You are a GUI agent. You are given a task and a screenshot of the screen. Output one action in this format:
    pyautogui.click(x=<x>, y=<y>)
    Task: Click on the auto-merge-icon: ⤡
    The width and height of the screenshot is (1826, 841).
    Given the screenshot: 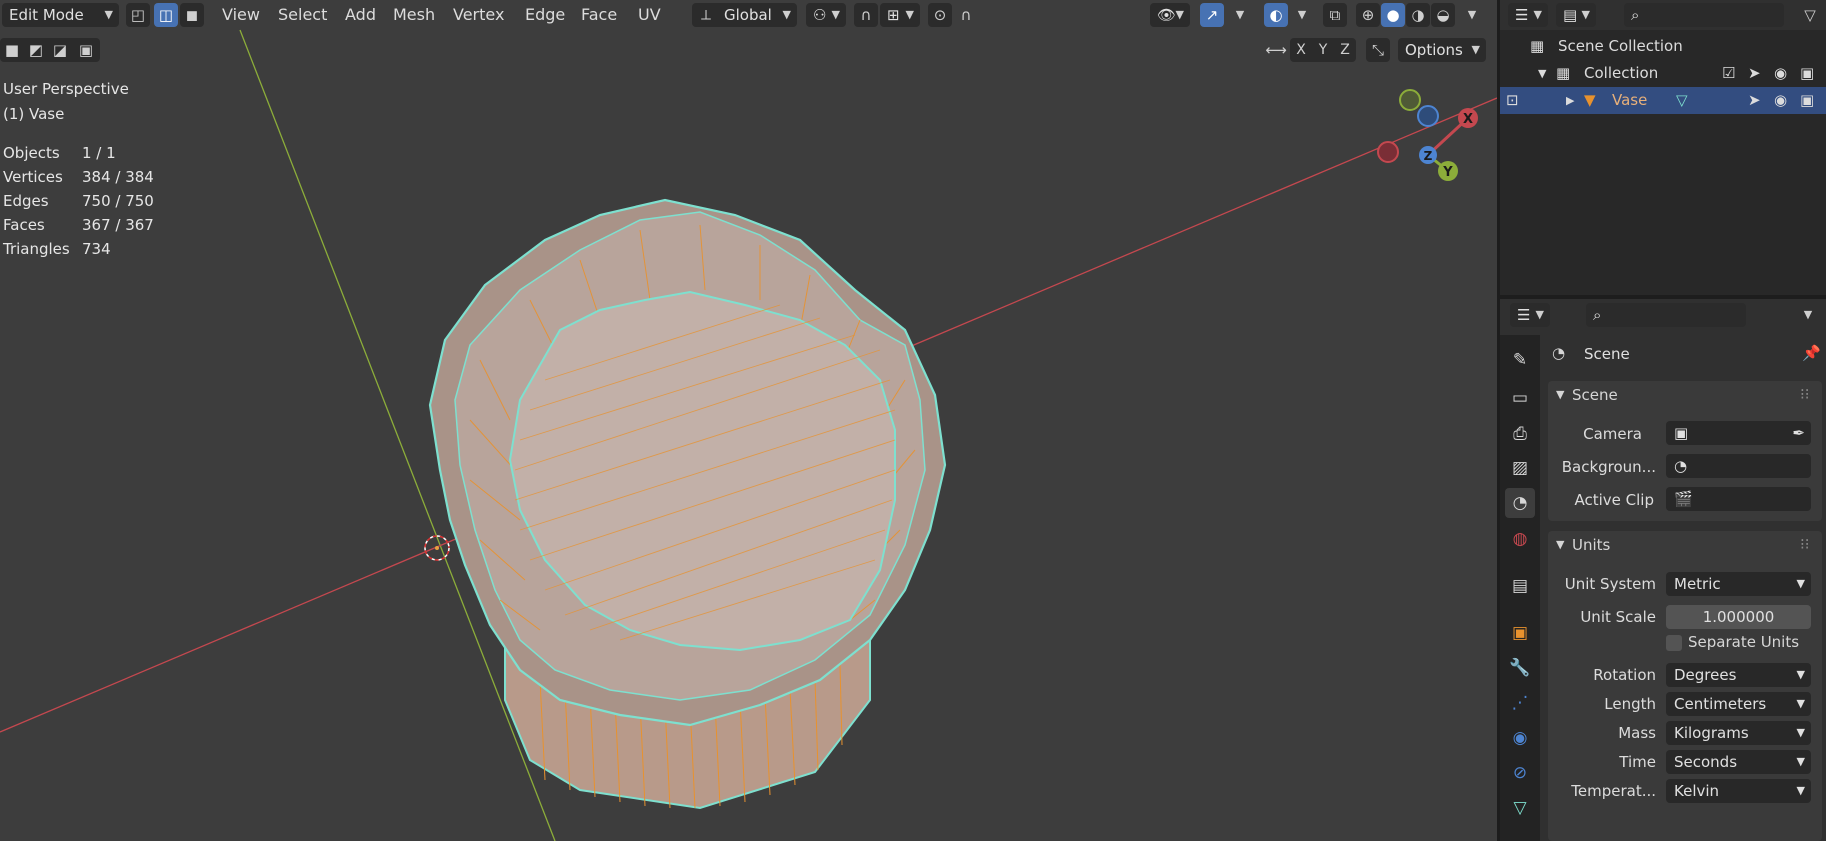 What is the action you would take?
    pyautogui.click(x=1377, y=50)
    